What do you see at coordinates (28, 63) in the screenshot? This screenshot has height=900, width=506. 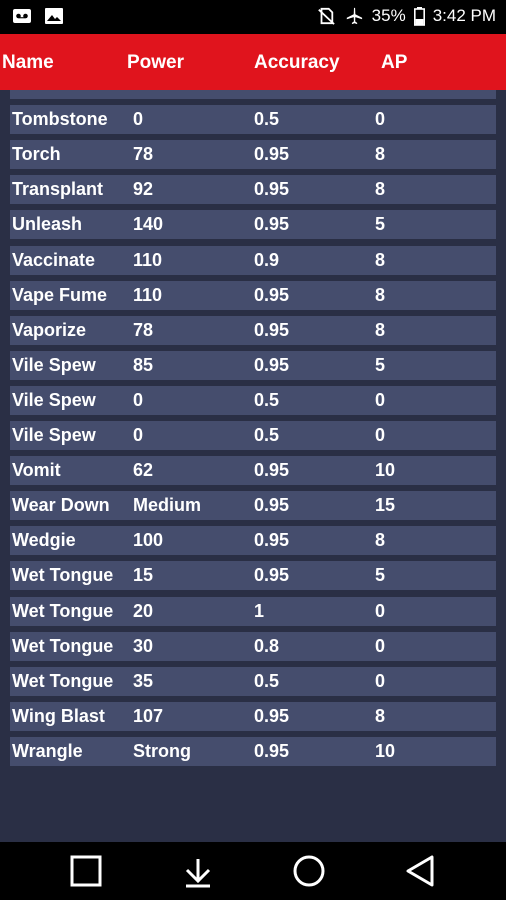 I see `column-header-name: Name` at bounding box center [28, 63].